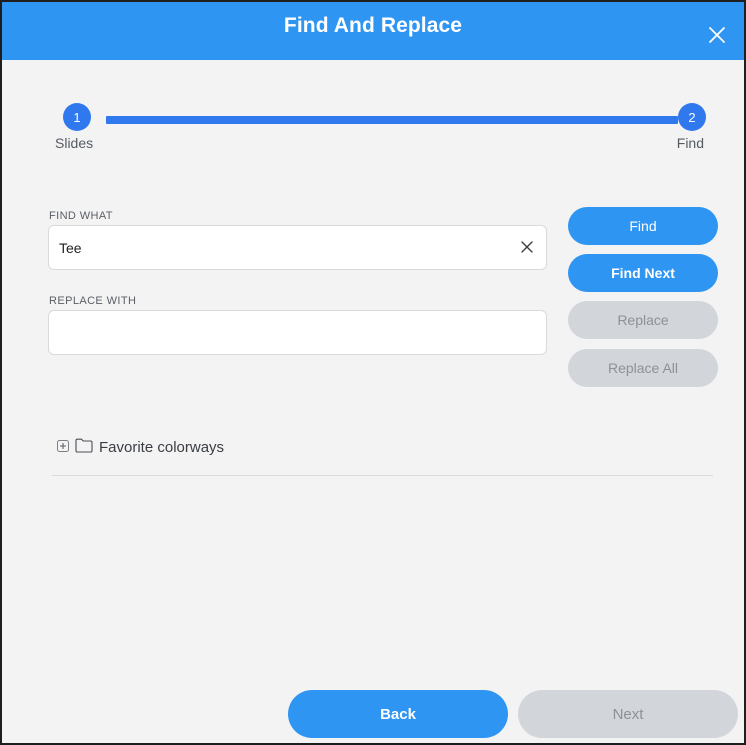  What do you see at coordinates (162, 447) in the screenshot?
I see `tree-item-label: Favorite colorways` at bounding box center [162, 447].